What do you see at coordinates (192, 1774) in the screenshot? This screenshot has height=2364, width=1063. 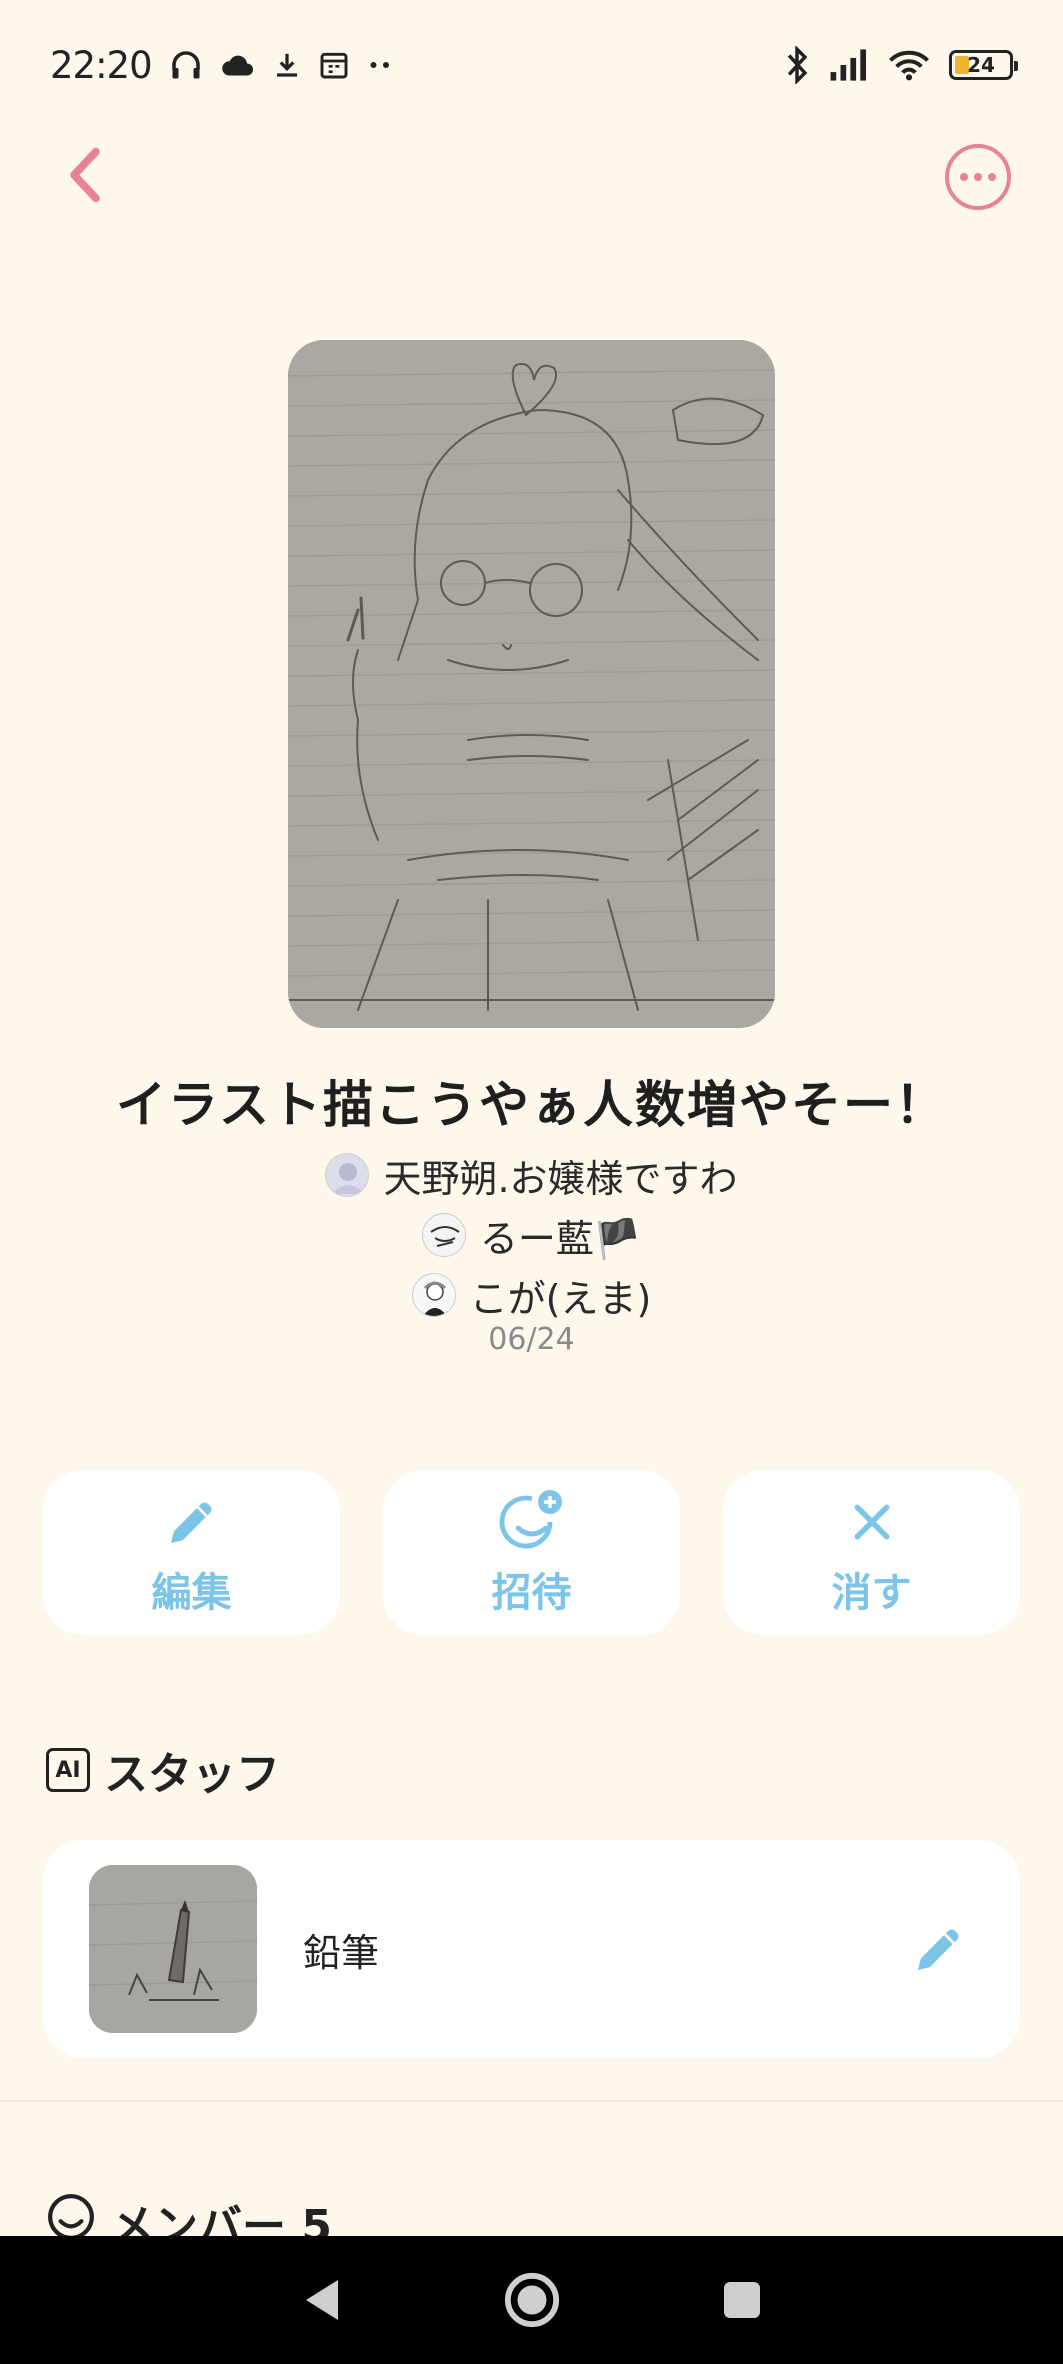 I see `staff-section-title: スタッフ` at bounding box center [192, 1774].